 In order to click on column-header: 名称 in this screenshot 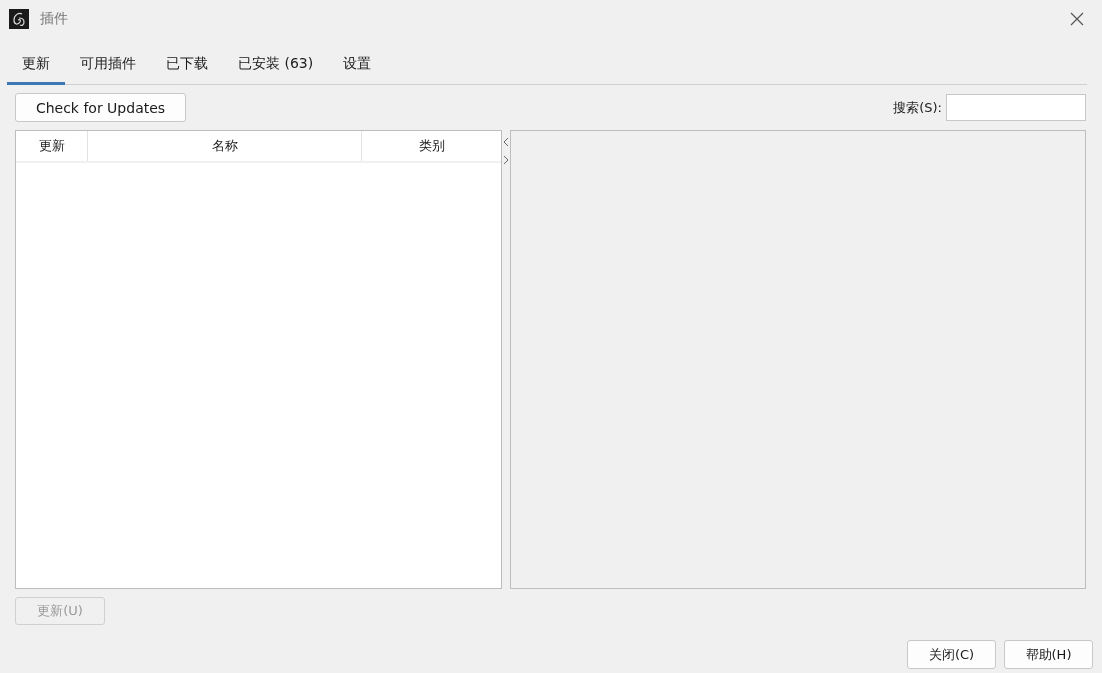, I will do `click(225, 146)`.